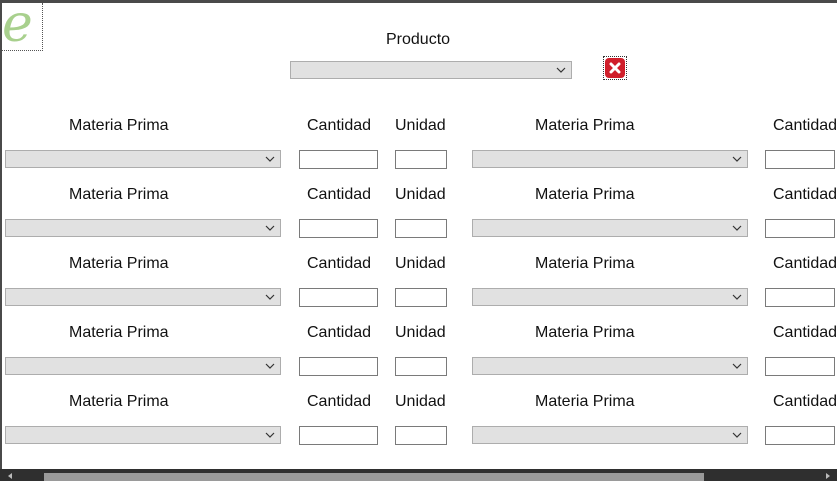 The height and width of the screenshot is (481, 837). I want to click on product-select, so click(431, 70).